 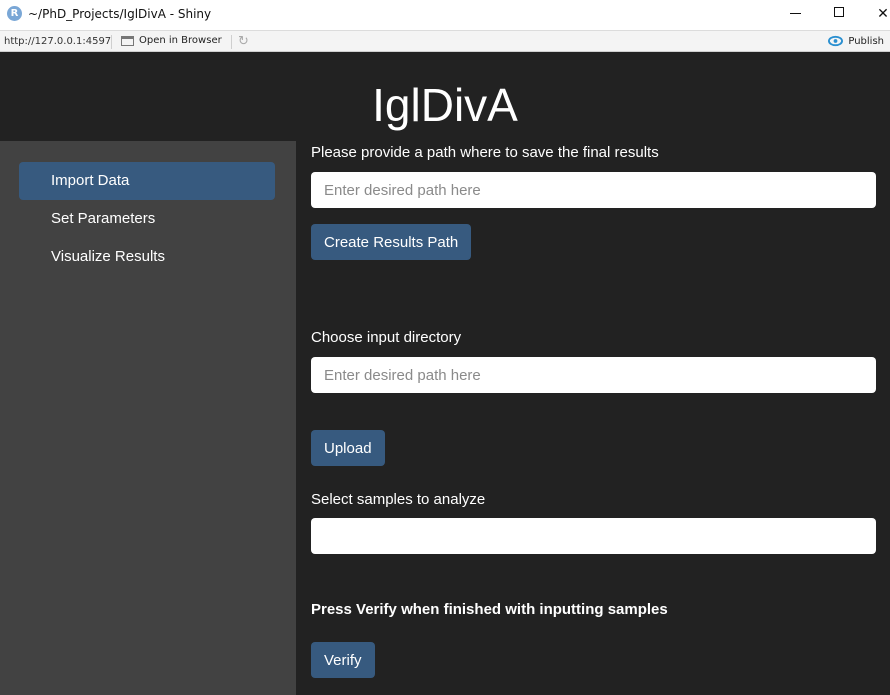 I want to click on sidebar-item-visualize-results: Visualize Results, so click(x=147, y=257).